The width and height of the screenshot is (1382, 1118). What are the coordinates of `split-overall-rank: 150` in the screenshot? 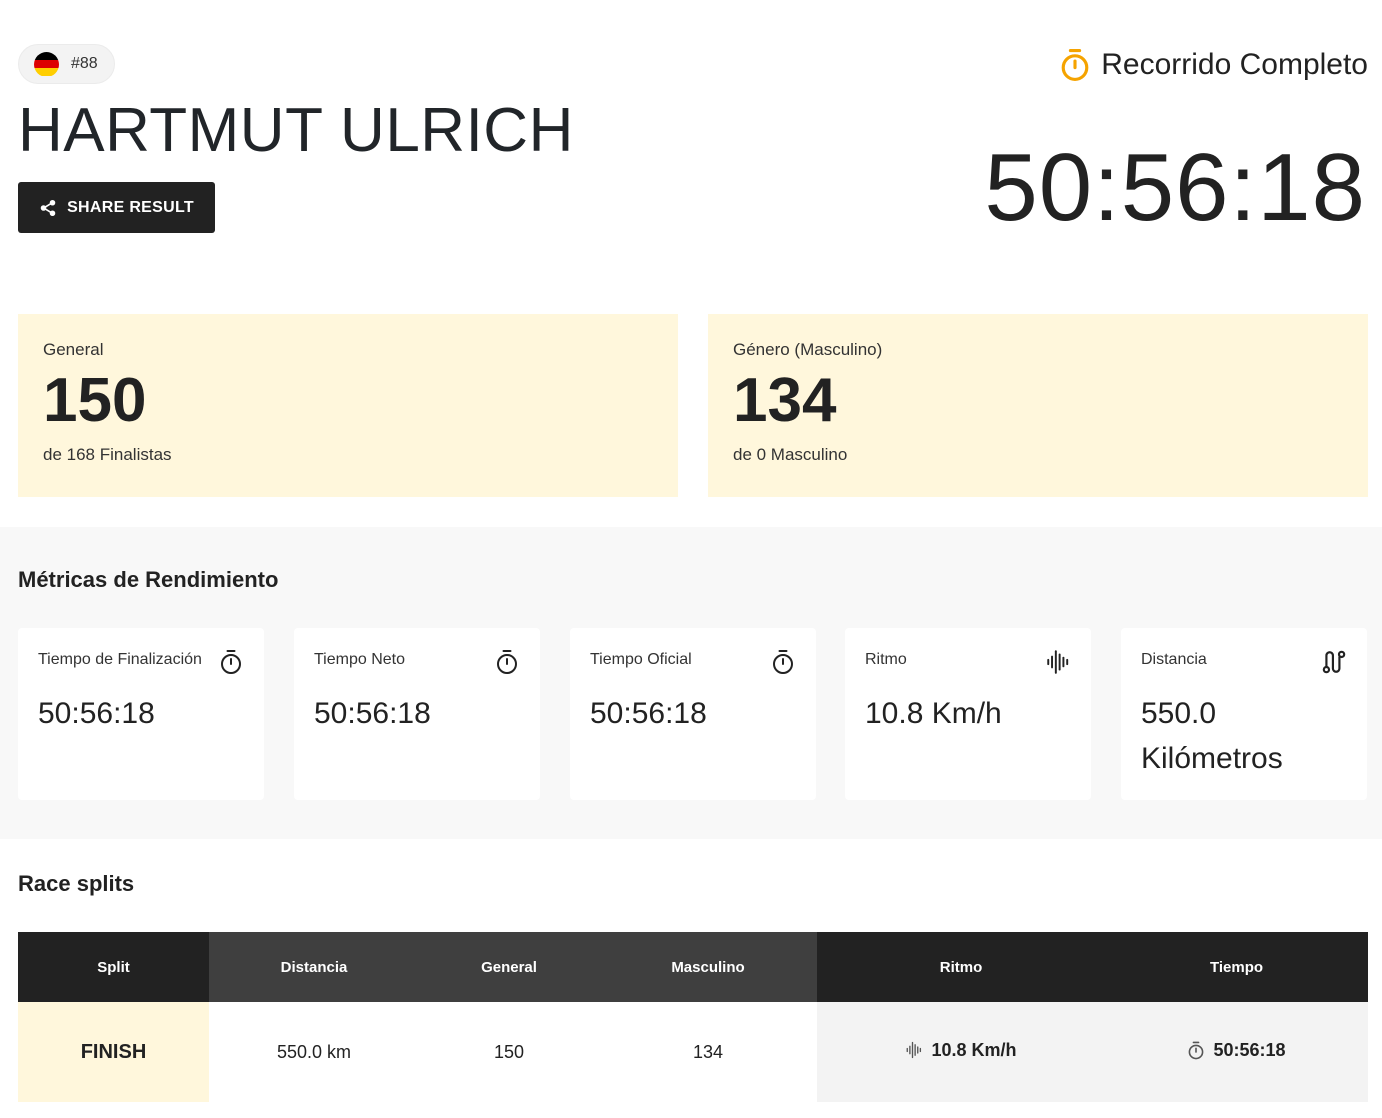 It's located at (509, 1051).